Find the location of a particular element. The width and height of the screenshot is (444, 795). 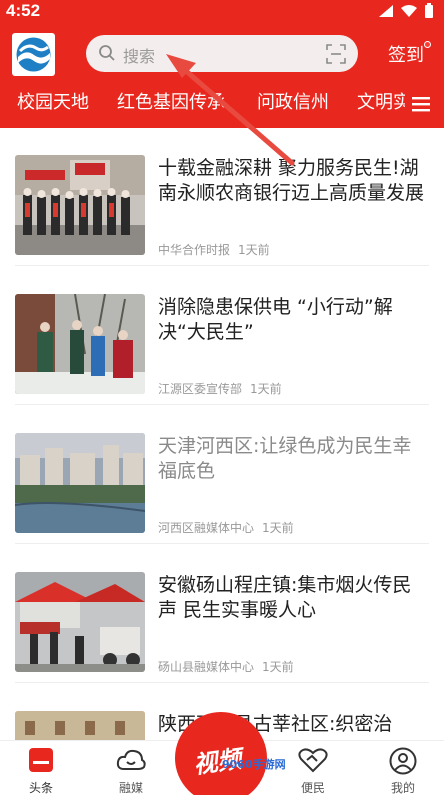

notification-dot is located at coordinates (427, 44).